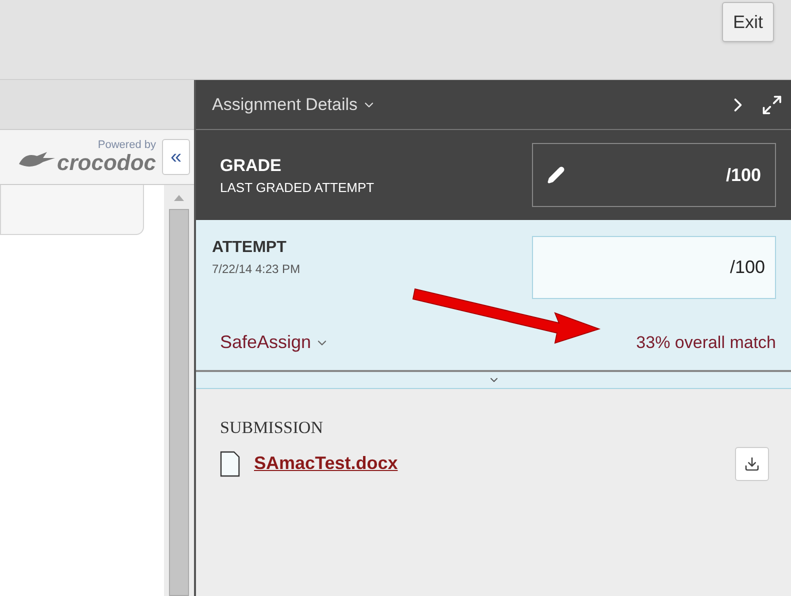  Describe the element at coordinates (748, 22) in the screenshot. I see `exit-button: Exit` at that location.